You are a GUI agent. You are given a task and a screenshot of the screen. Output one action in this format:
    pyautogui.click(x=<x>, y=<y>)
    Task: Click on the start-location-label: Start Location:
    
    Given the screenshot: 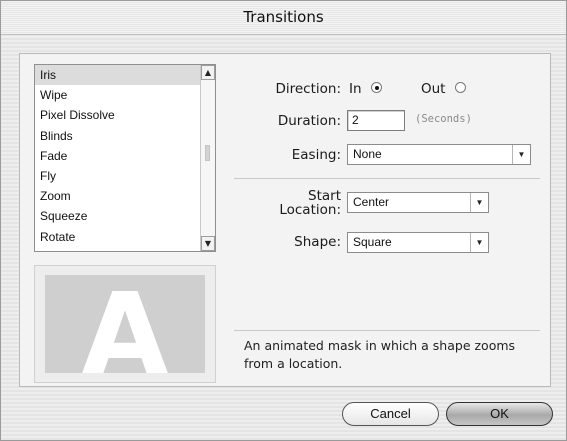 What is the action you would take?
    pyautogui.click(x=281, y=203)
    